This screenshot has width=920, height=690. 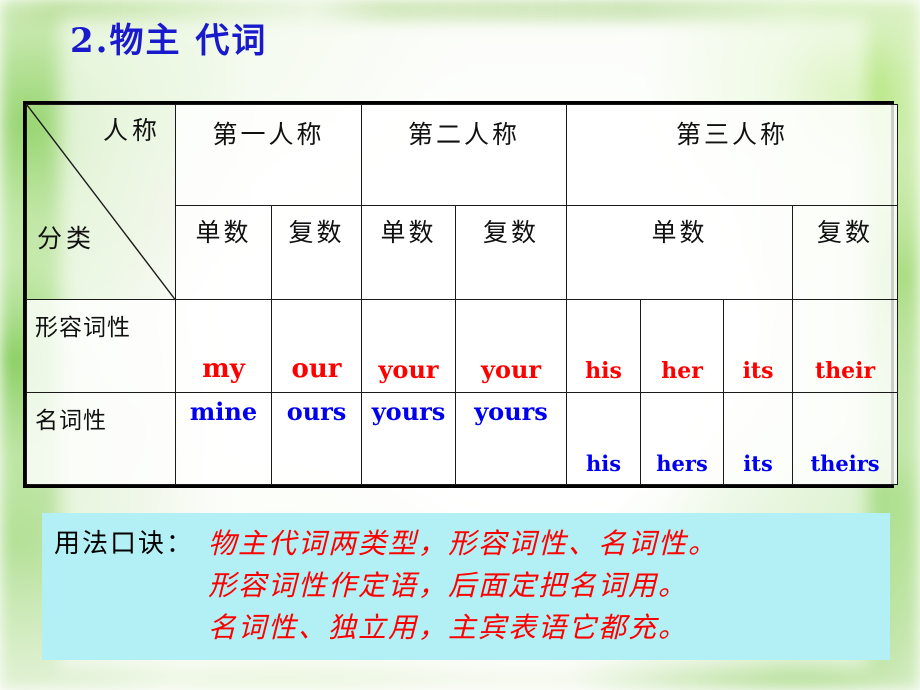 What do you see at coordinates (845, 252) in the screenshot?
I see `header-third-plural: 复数` at bounding box center [845, 252].